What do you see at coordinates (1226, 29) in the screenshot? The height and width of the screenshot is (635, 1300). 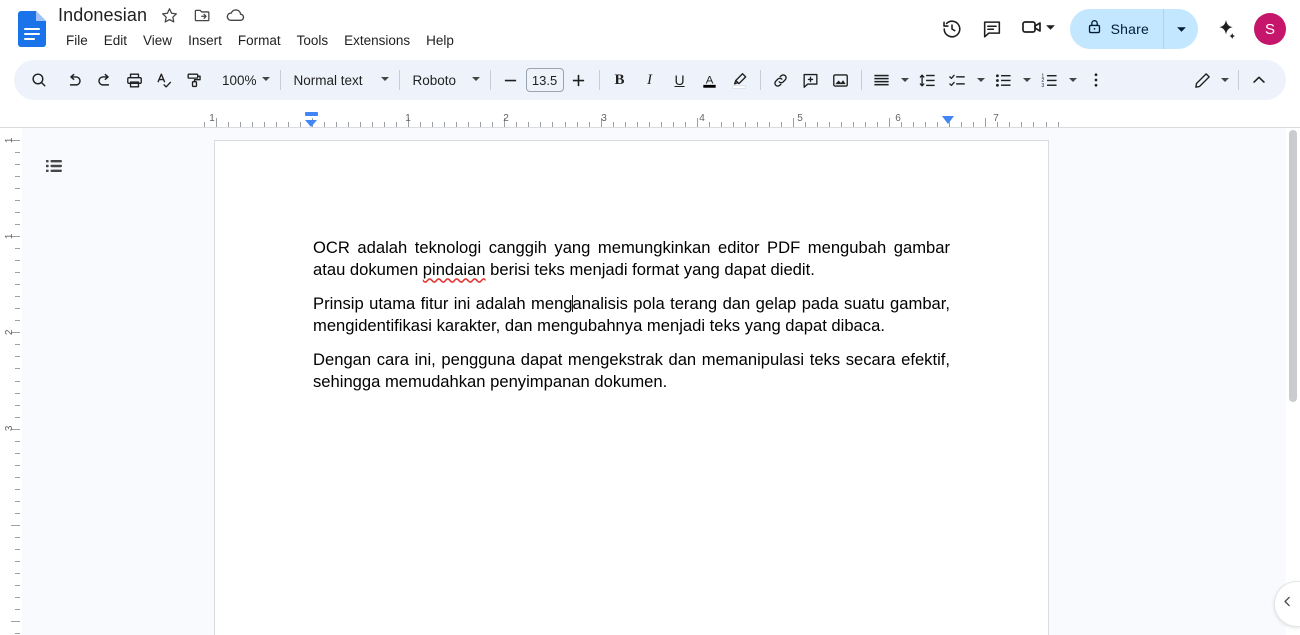 I see `sparkle-icon` at bounding box center [1226, 29].